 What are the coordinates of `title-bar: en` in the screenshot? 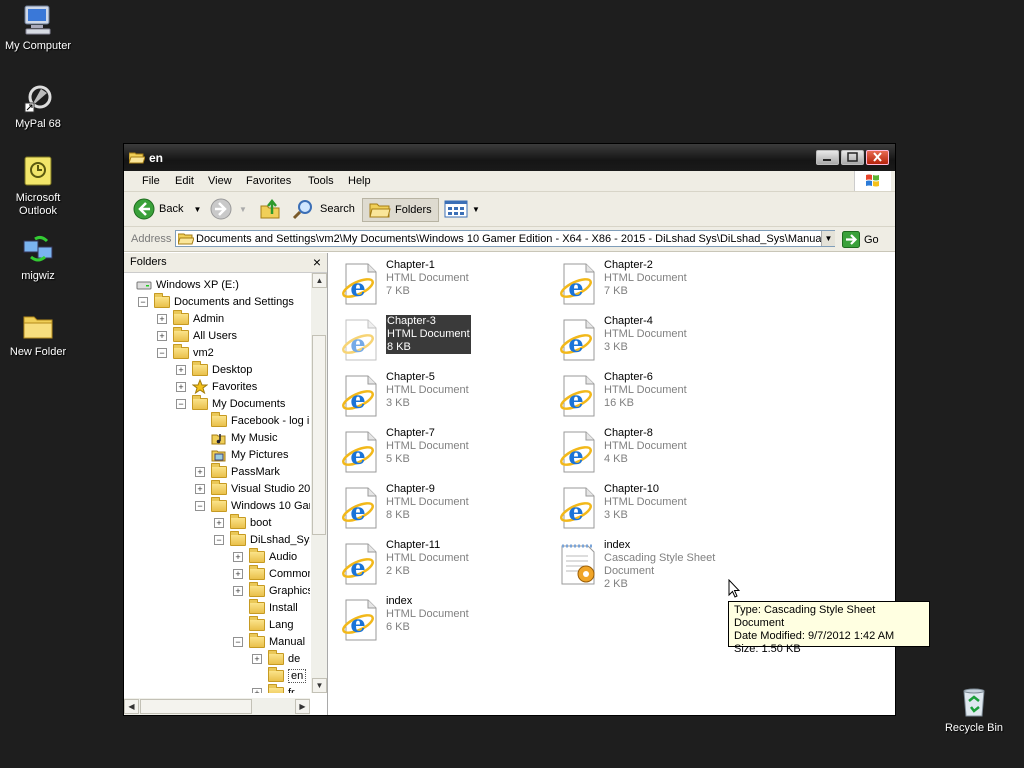 It's located at (509, 157).